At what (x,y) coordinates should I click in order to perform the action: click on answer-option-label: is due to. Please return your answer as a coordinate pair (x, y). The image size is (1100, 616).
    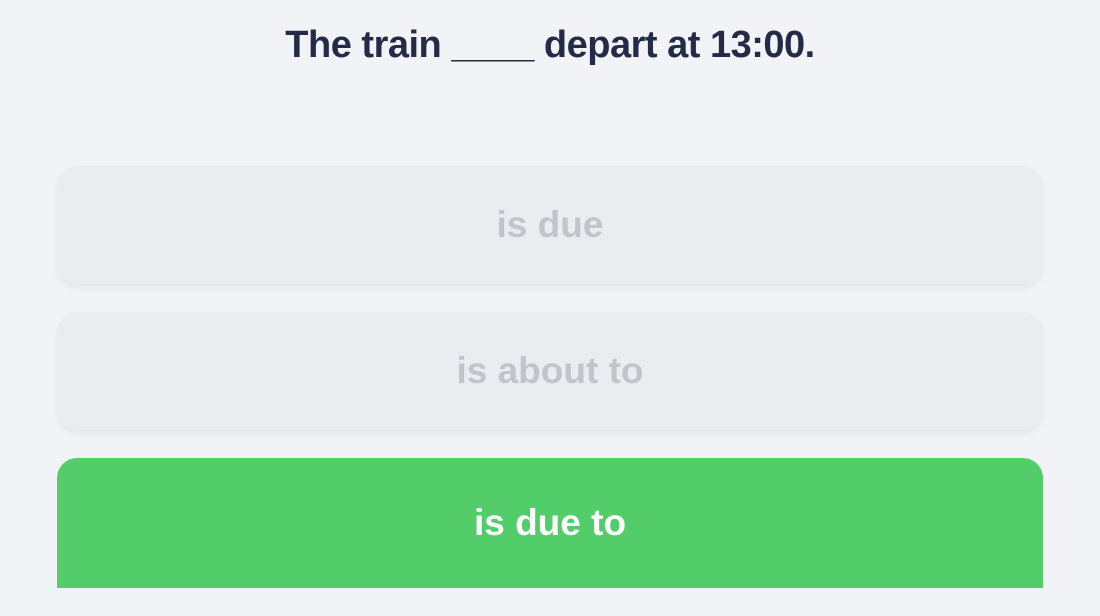
    Looking at the image, I should click on (550, 522).